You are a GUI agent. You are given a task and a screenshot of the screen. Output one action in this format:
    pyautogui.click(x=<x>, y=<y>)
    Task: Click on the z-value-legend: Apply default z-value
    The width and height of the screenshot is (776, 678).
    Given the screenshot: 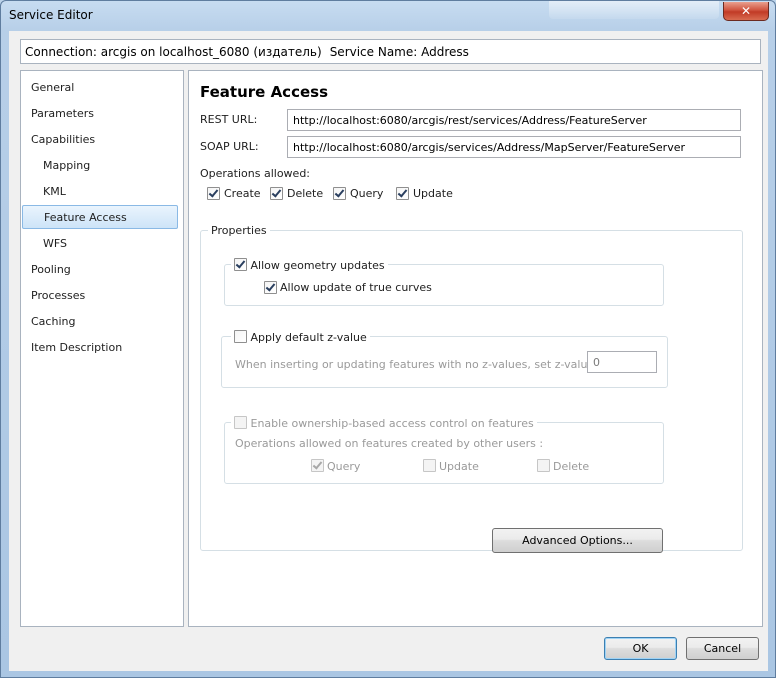 What is the action you would take?
    pyautogui.click(x=300, y=337)
    